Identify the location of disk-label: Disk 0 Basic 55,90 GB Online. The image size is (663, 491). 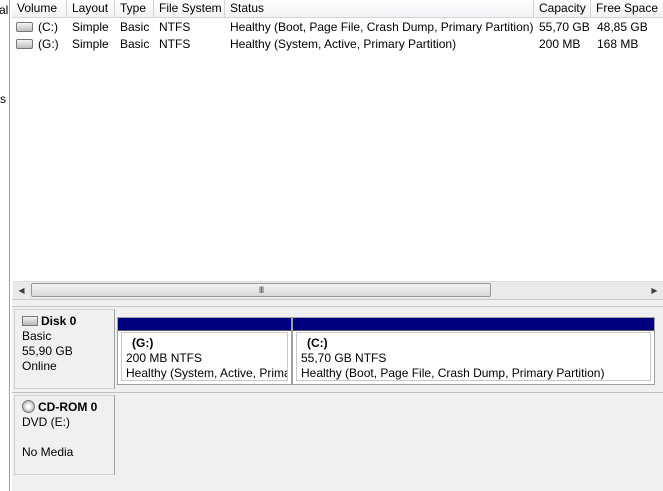
(64, 349).